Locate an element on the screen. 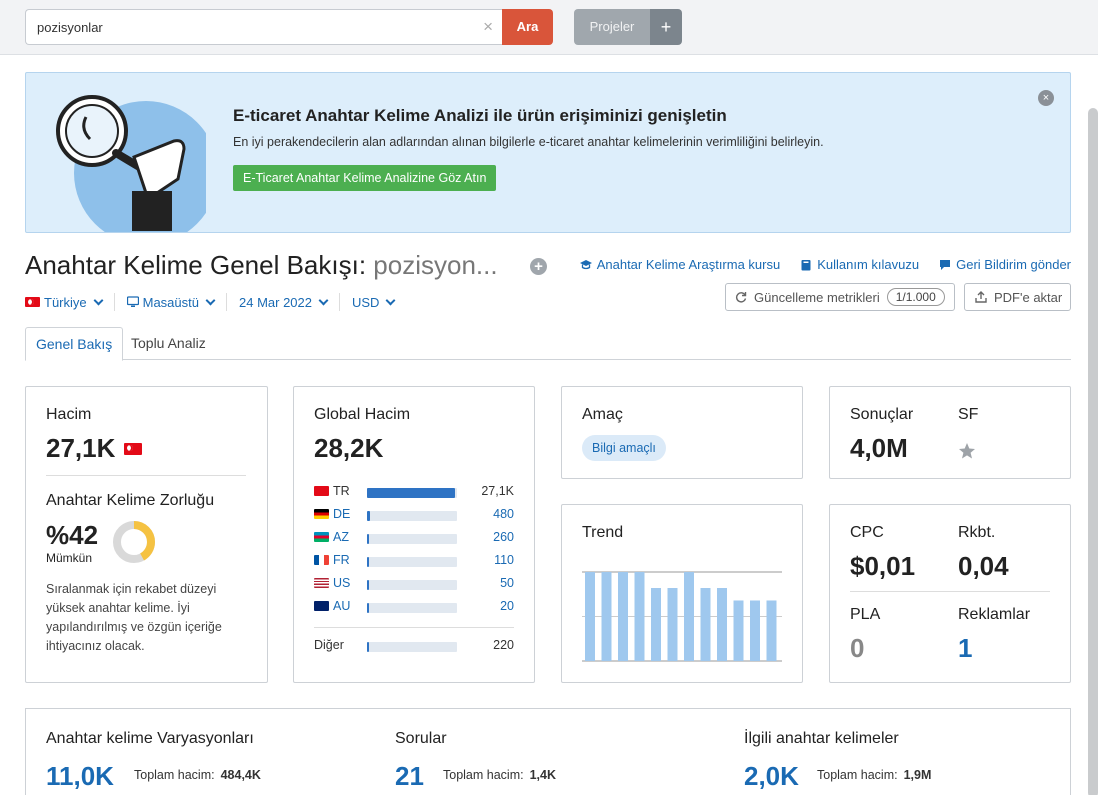  date-filter: 24 Mar 2022 is located at coordinates (284, 302).